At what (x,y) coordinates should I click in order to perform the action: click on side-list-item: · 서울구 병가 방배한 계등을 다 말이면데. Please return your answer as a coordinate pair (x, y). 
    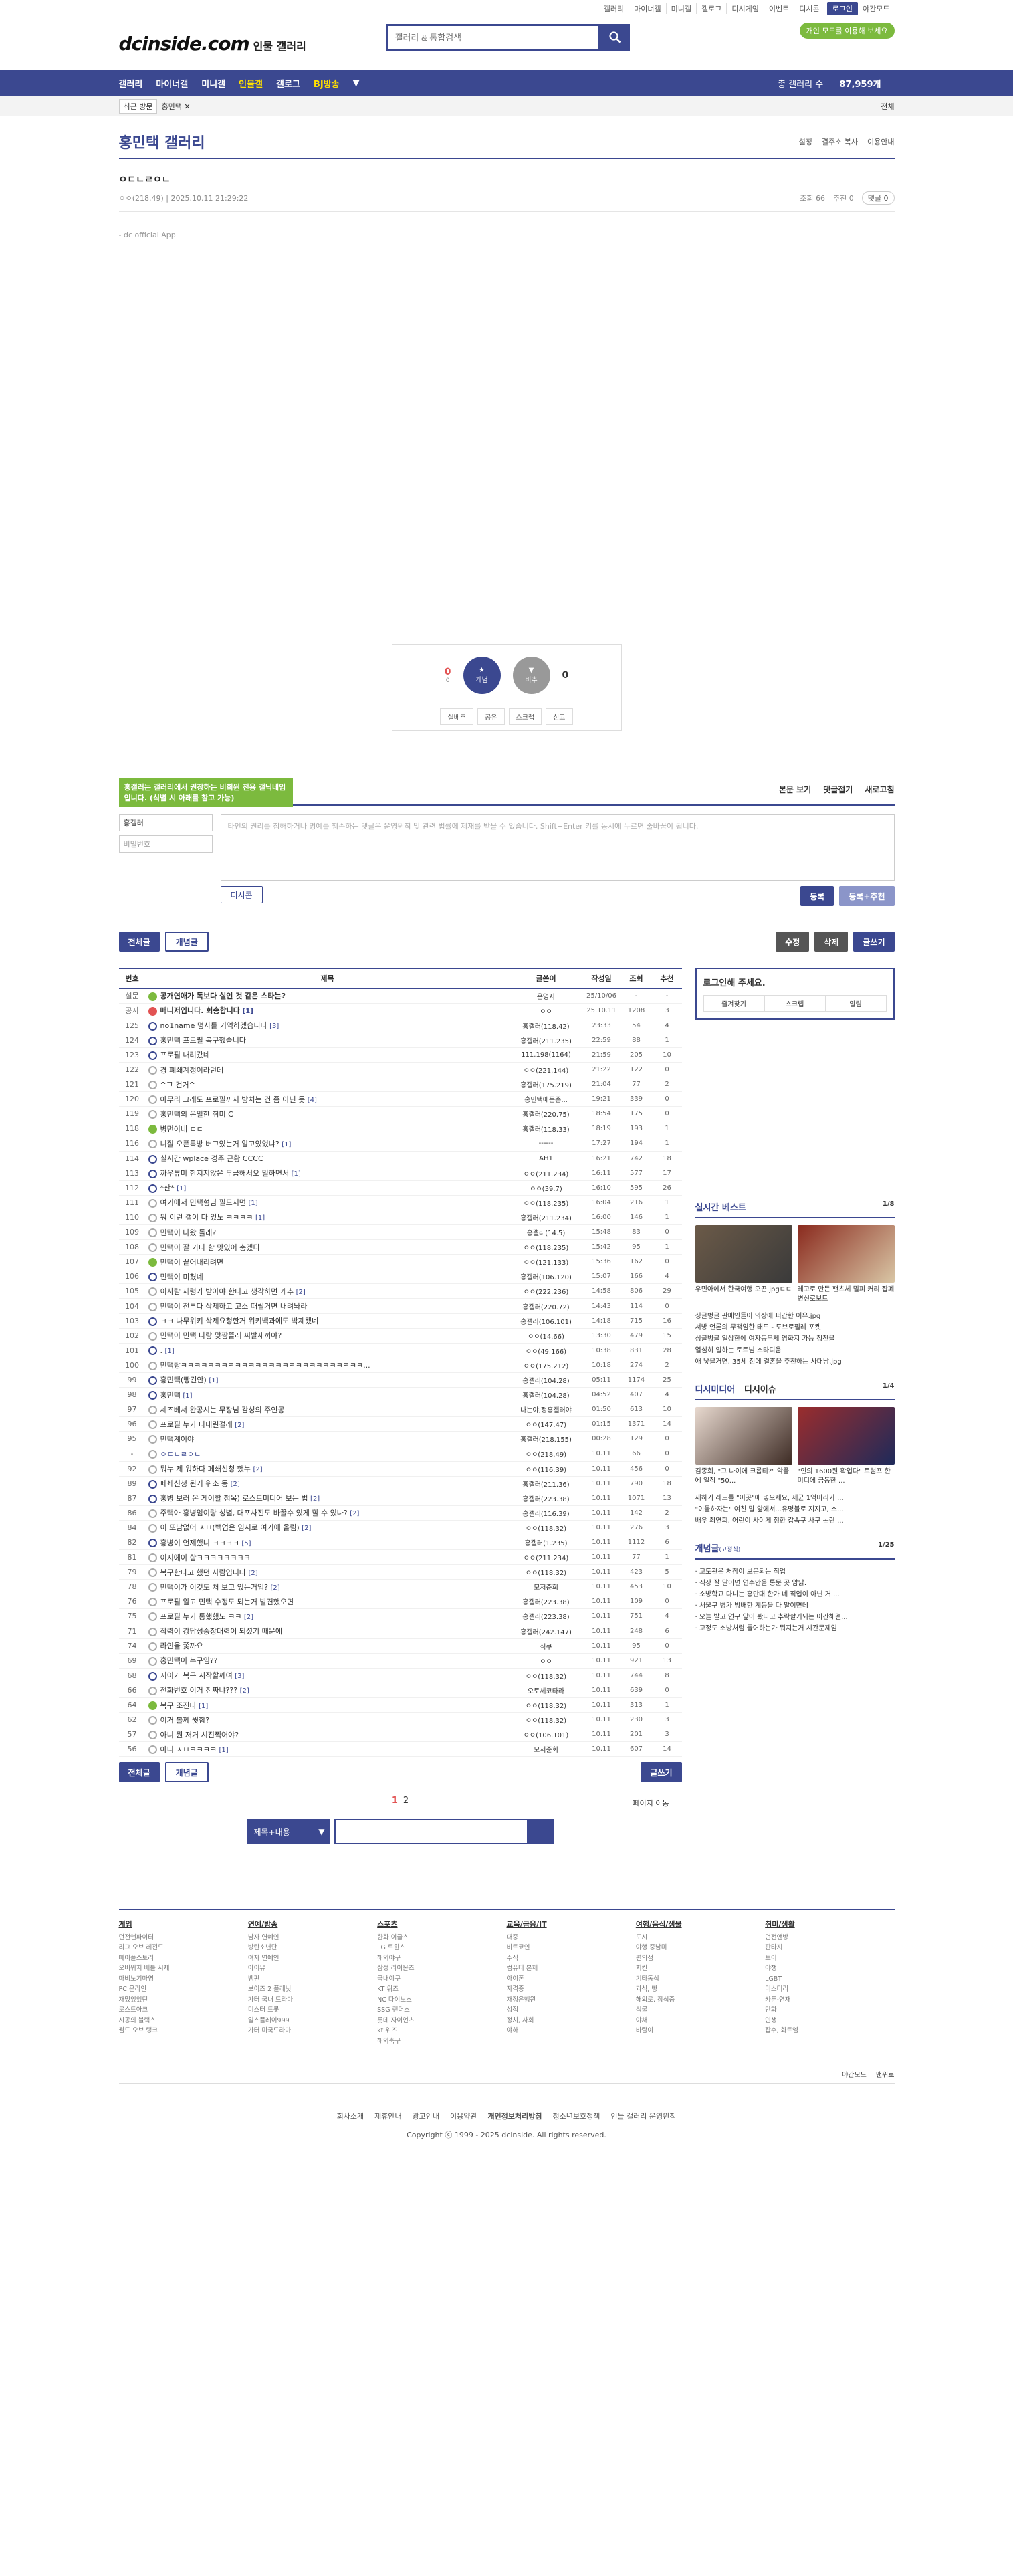
    Looking at the image, I should click on (795, 1606).